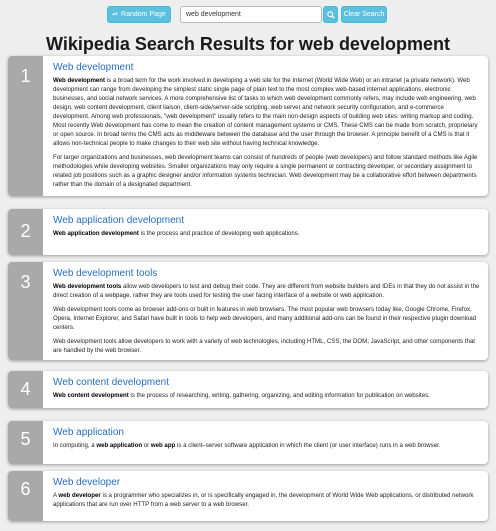 This screenshot has height=531, width=496. Describe the element at coordinates (87, 286) in the screenshot. I see `snippet-highlight: Web development tools` at that location.